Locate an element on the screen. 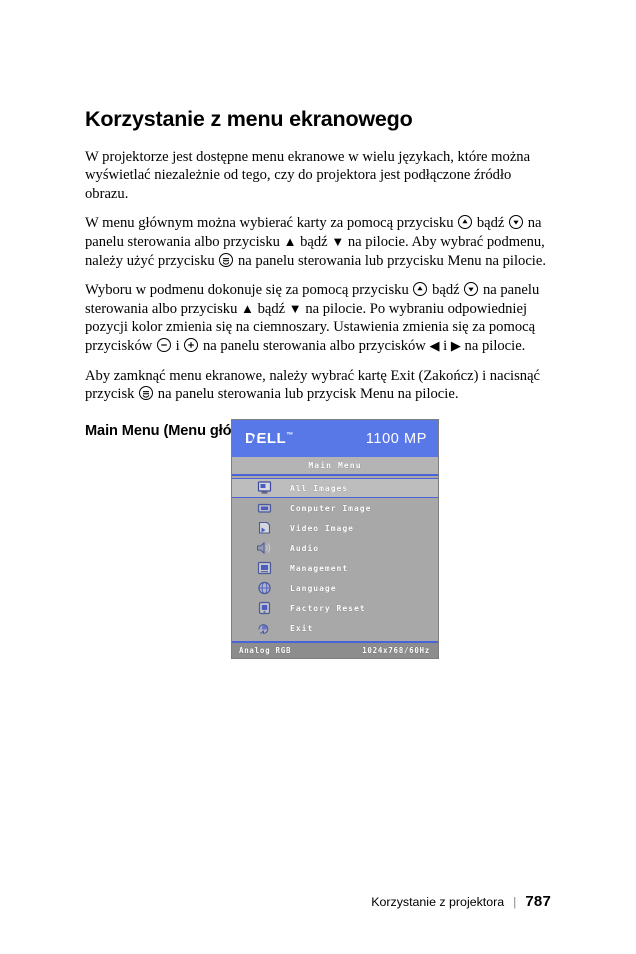 This screenshot has width=636, height=954. osd-item-management: Management is located at coordinates (335, 568).